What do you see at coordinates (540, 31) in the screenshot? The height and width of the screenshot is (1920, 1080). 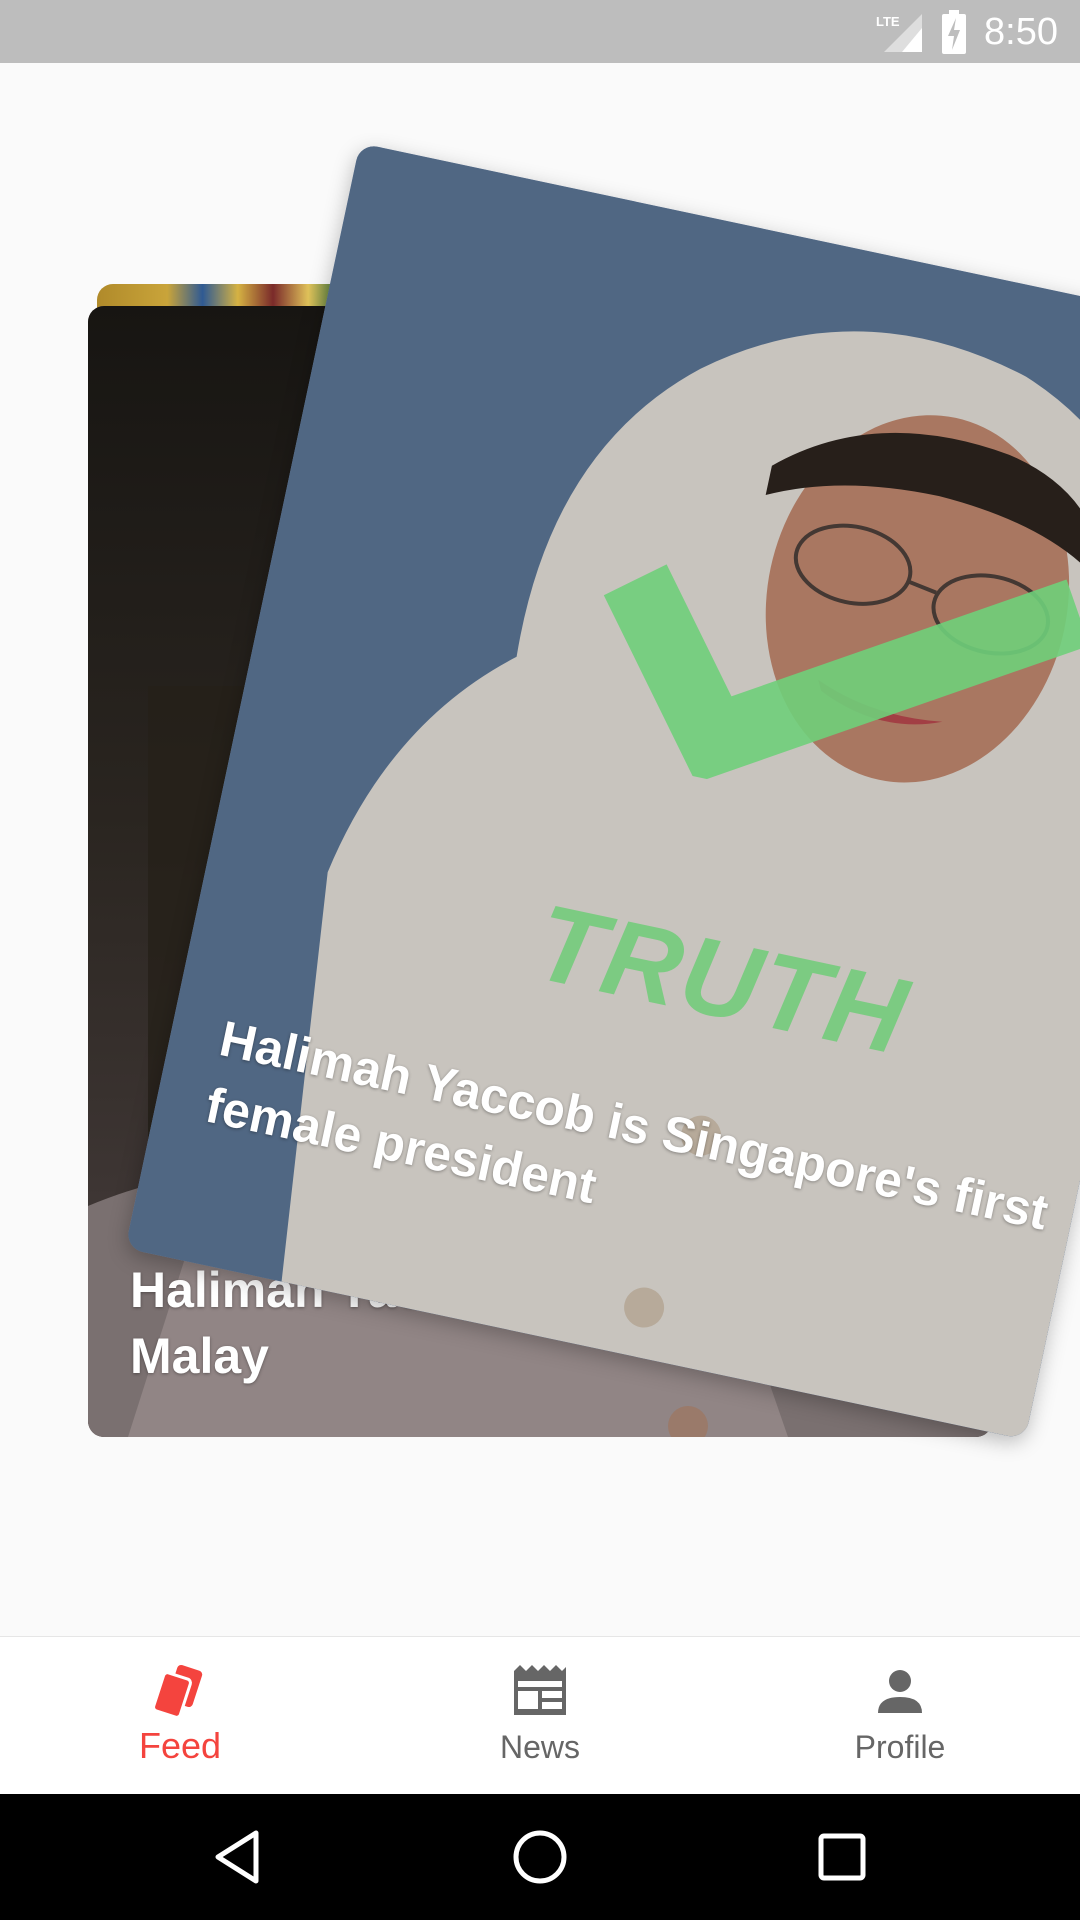 I see `status-bar: LTE 8:50` at bounding box center [540, 31].